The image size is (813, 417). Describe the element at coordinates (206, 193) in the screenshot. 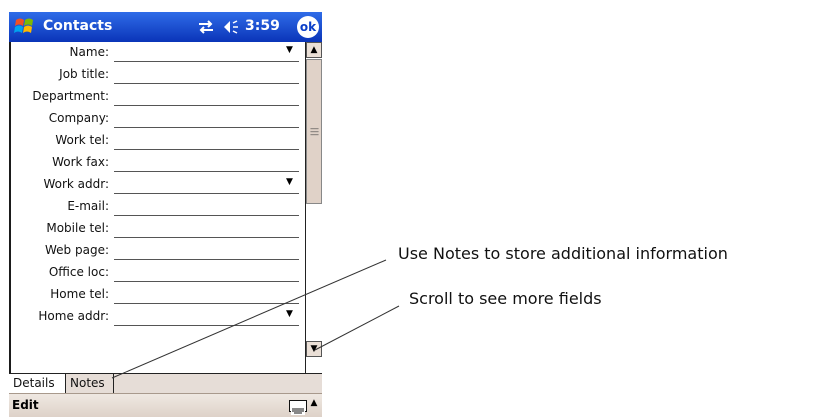

I see `work-addr-input` at that location.